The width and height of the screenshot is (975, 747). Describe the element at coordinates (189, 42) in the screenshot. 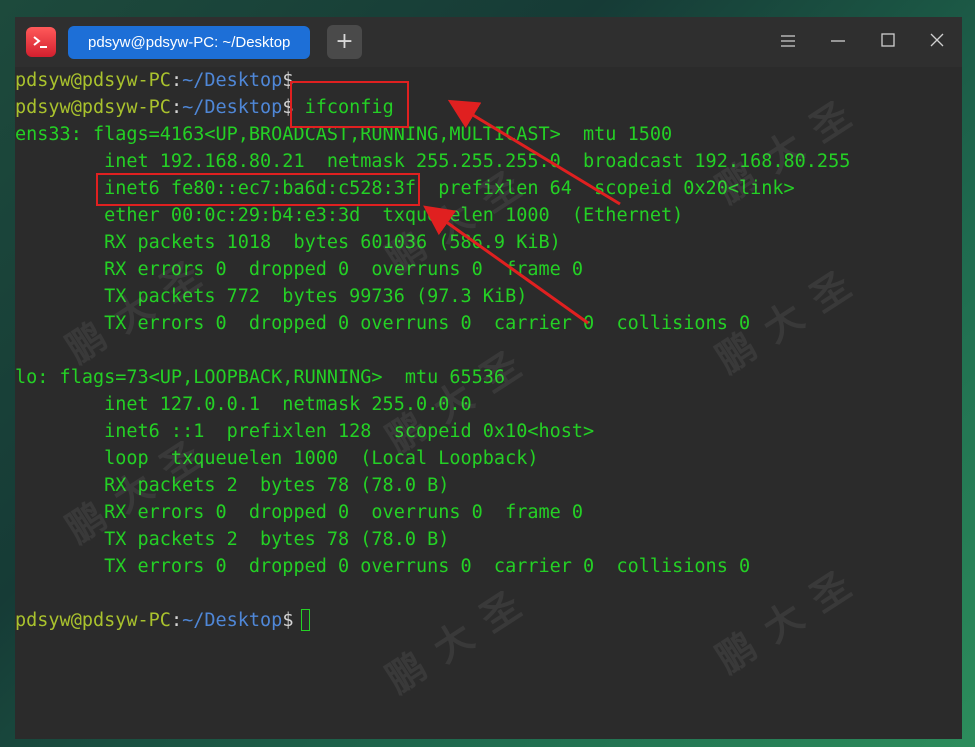

I see `tab-terminal: pdsyw@pdsyw-PC: ~/Desktop` at that location.